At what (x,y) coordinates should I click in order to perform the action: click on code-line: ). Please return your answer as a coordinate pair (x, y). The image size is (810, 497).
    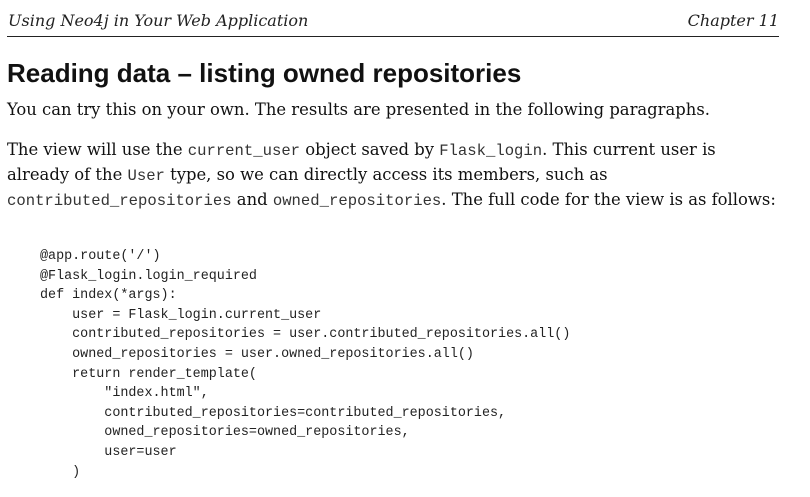
    Looking at the image, I should click on (60, 472).